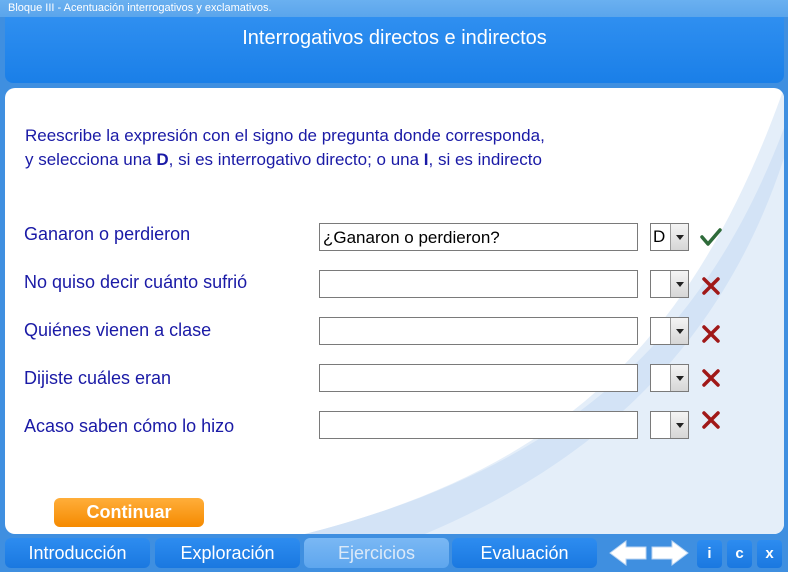 The image size is (788, 572). What do you see at coordinates (376, 553) in the screenshot?
I see `tab-ejercicios: Ejercicios` at bounding box center [376, 553].